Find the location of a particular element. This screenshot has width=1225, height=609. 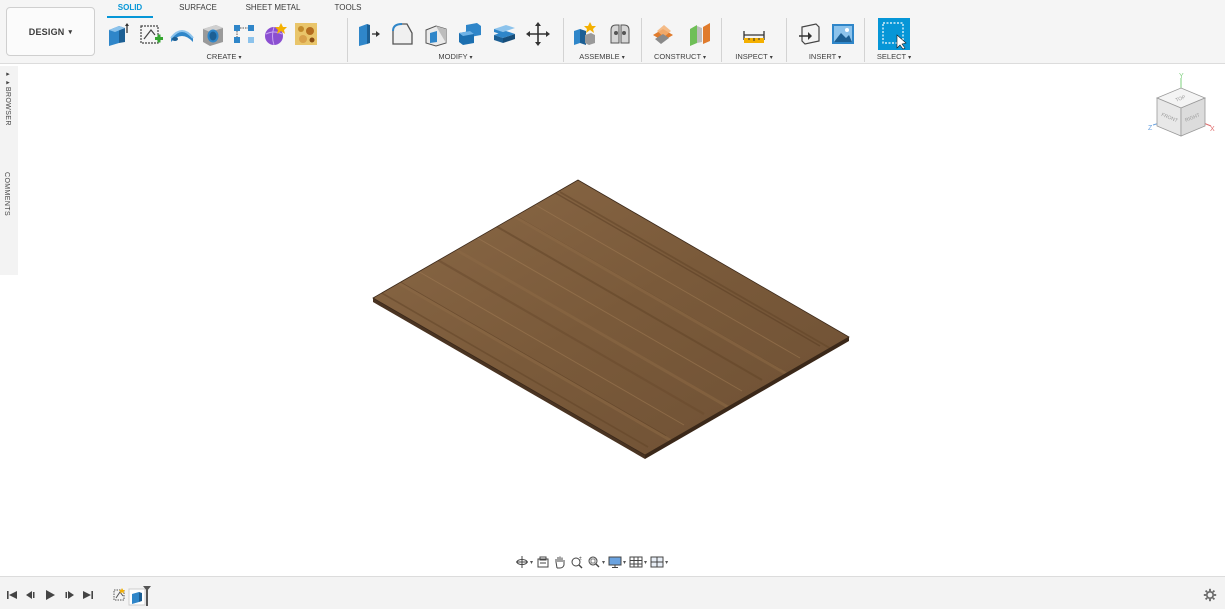

create-label: CREATE is located at coordinates (221, 56).